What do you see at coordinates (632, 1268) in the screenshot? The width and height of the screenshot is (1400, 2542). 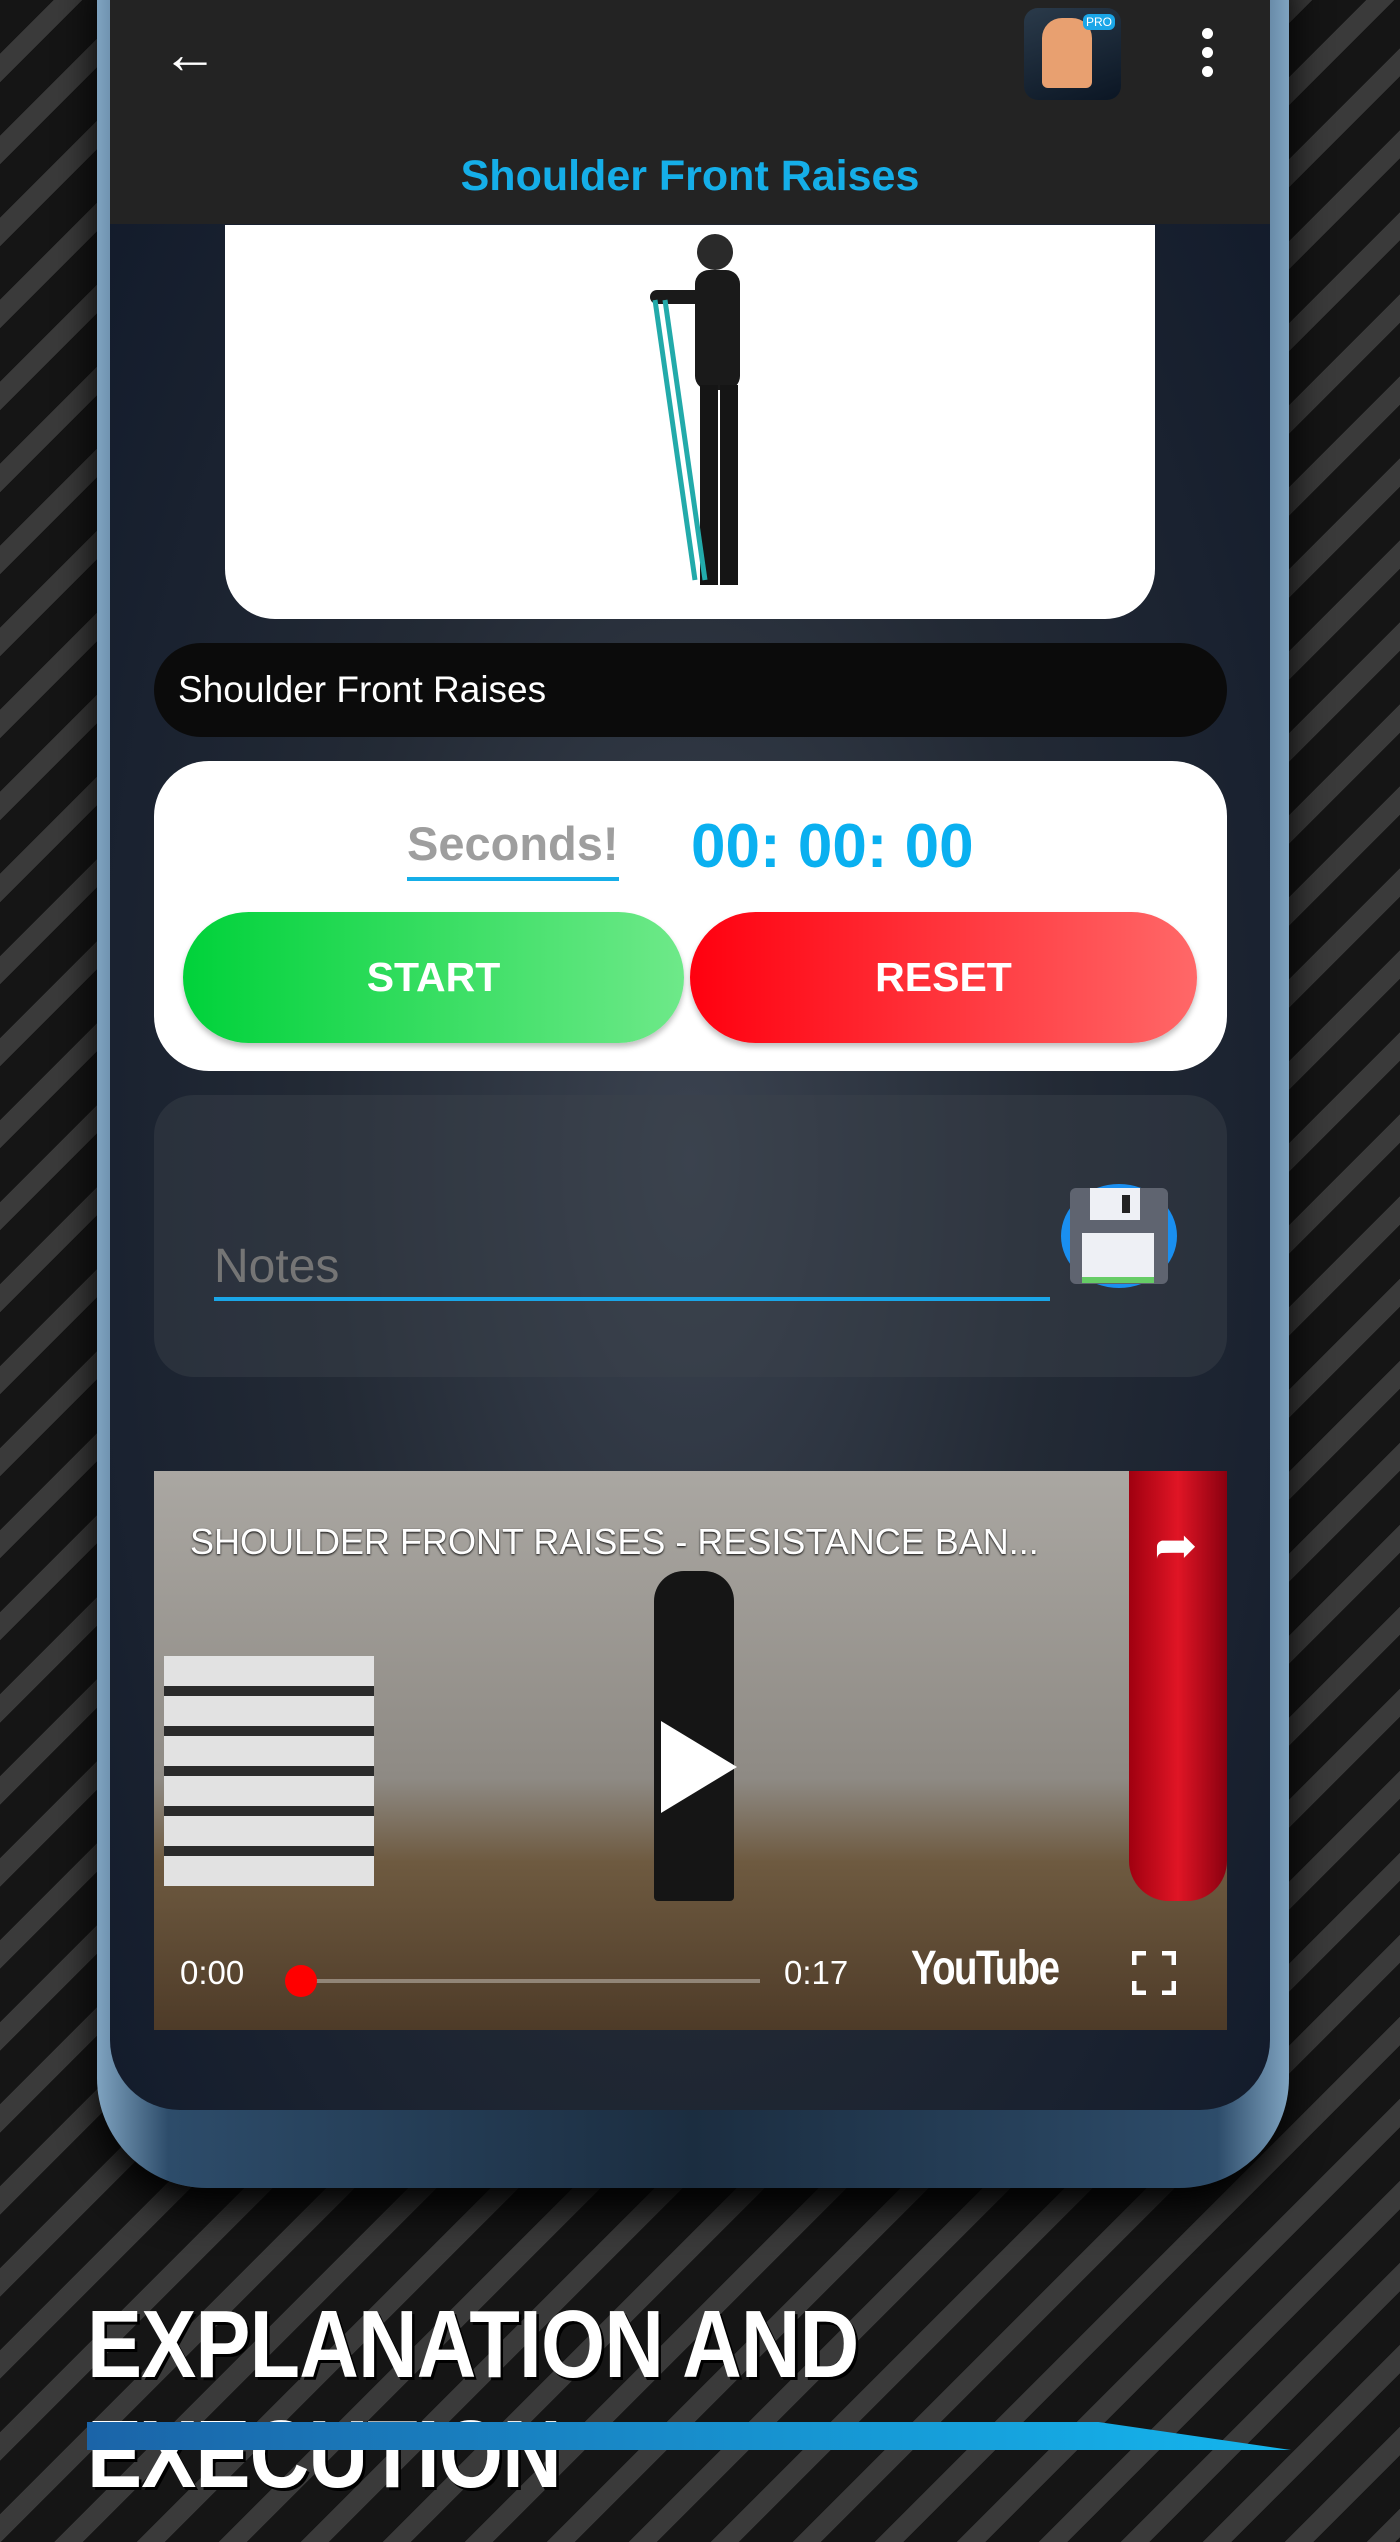 I see `notes-input` at bounding box center [632, 1268].